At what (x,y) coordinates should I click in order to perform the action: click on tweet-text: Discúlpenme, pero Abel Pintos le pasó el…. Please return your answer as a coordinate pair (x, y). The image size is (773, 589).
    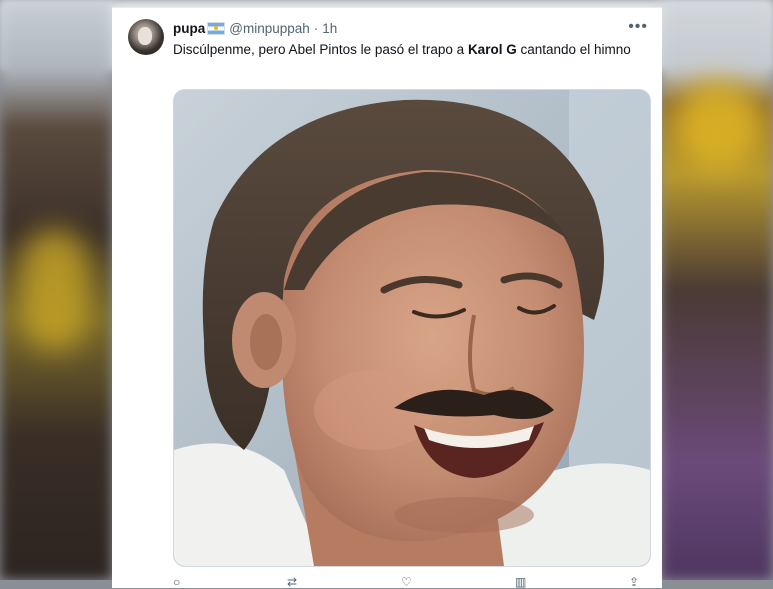
    Looking at the image, I should click on (403, 50).